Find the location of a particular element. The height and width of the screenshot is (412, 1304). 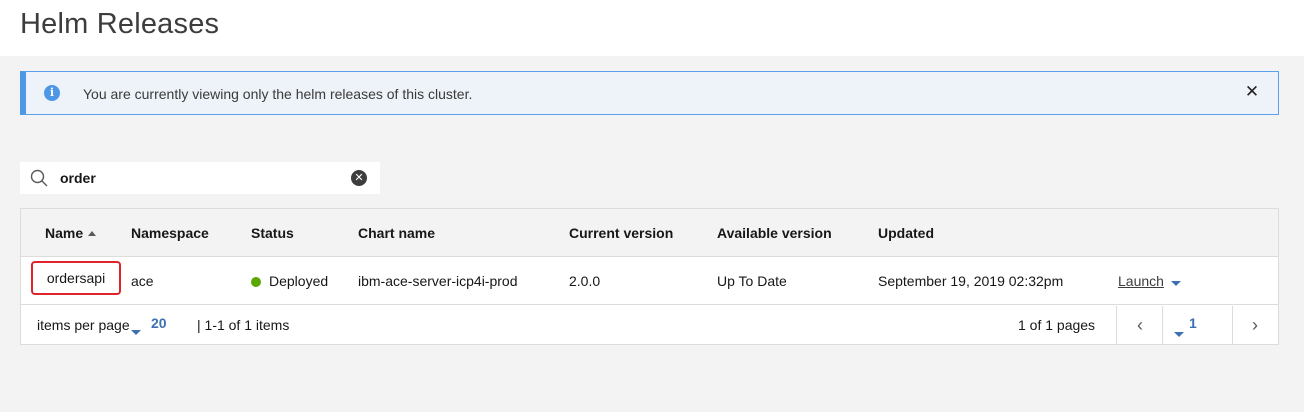

page-count: 1 of 1 pages is located at coordinates (1057, 325).